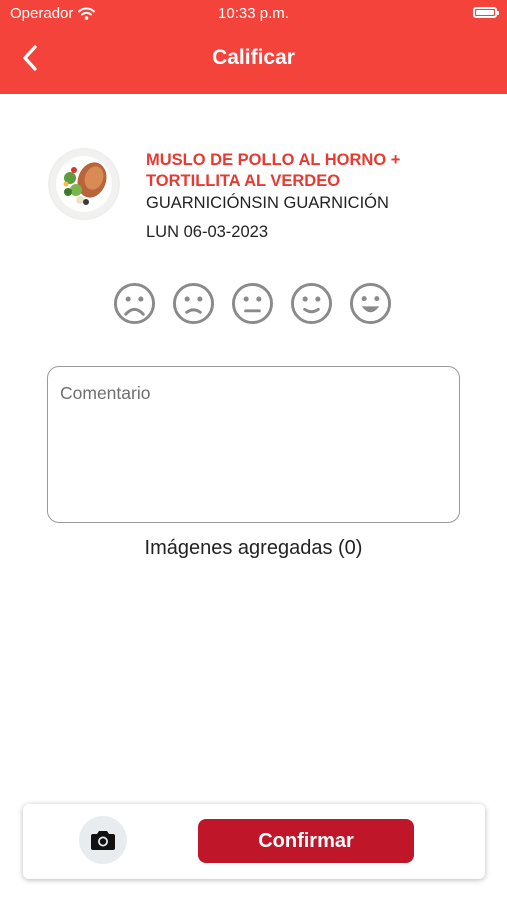  I want to click on rating-faces, so click(252, 303).